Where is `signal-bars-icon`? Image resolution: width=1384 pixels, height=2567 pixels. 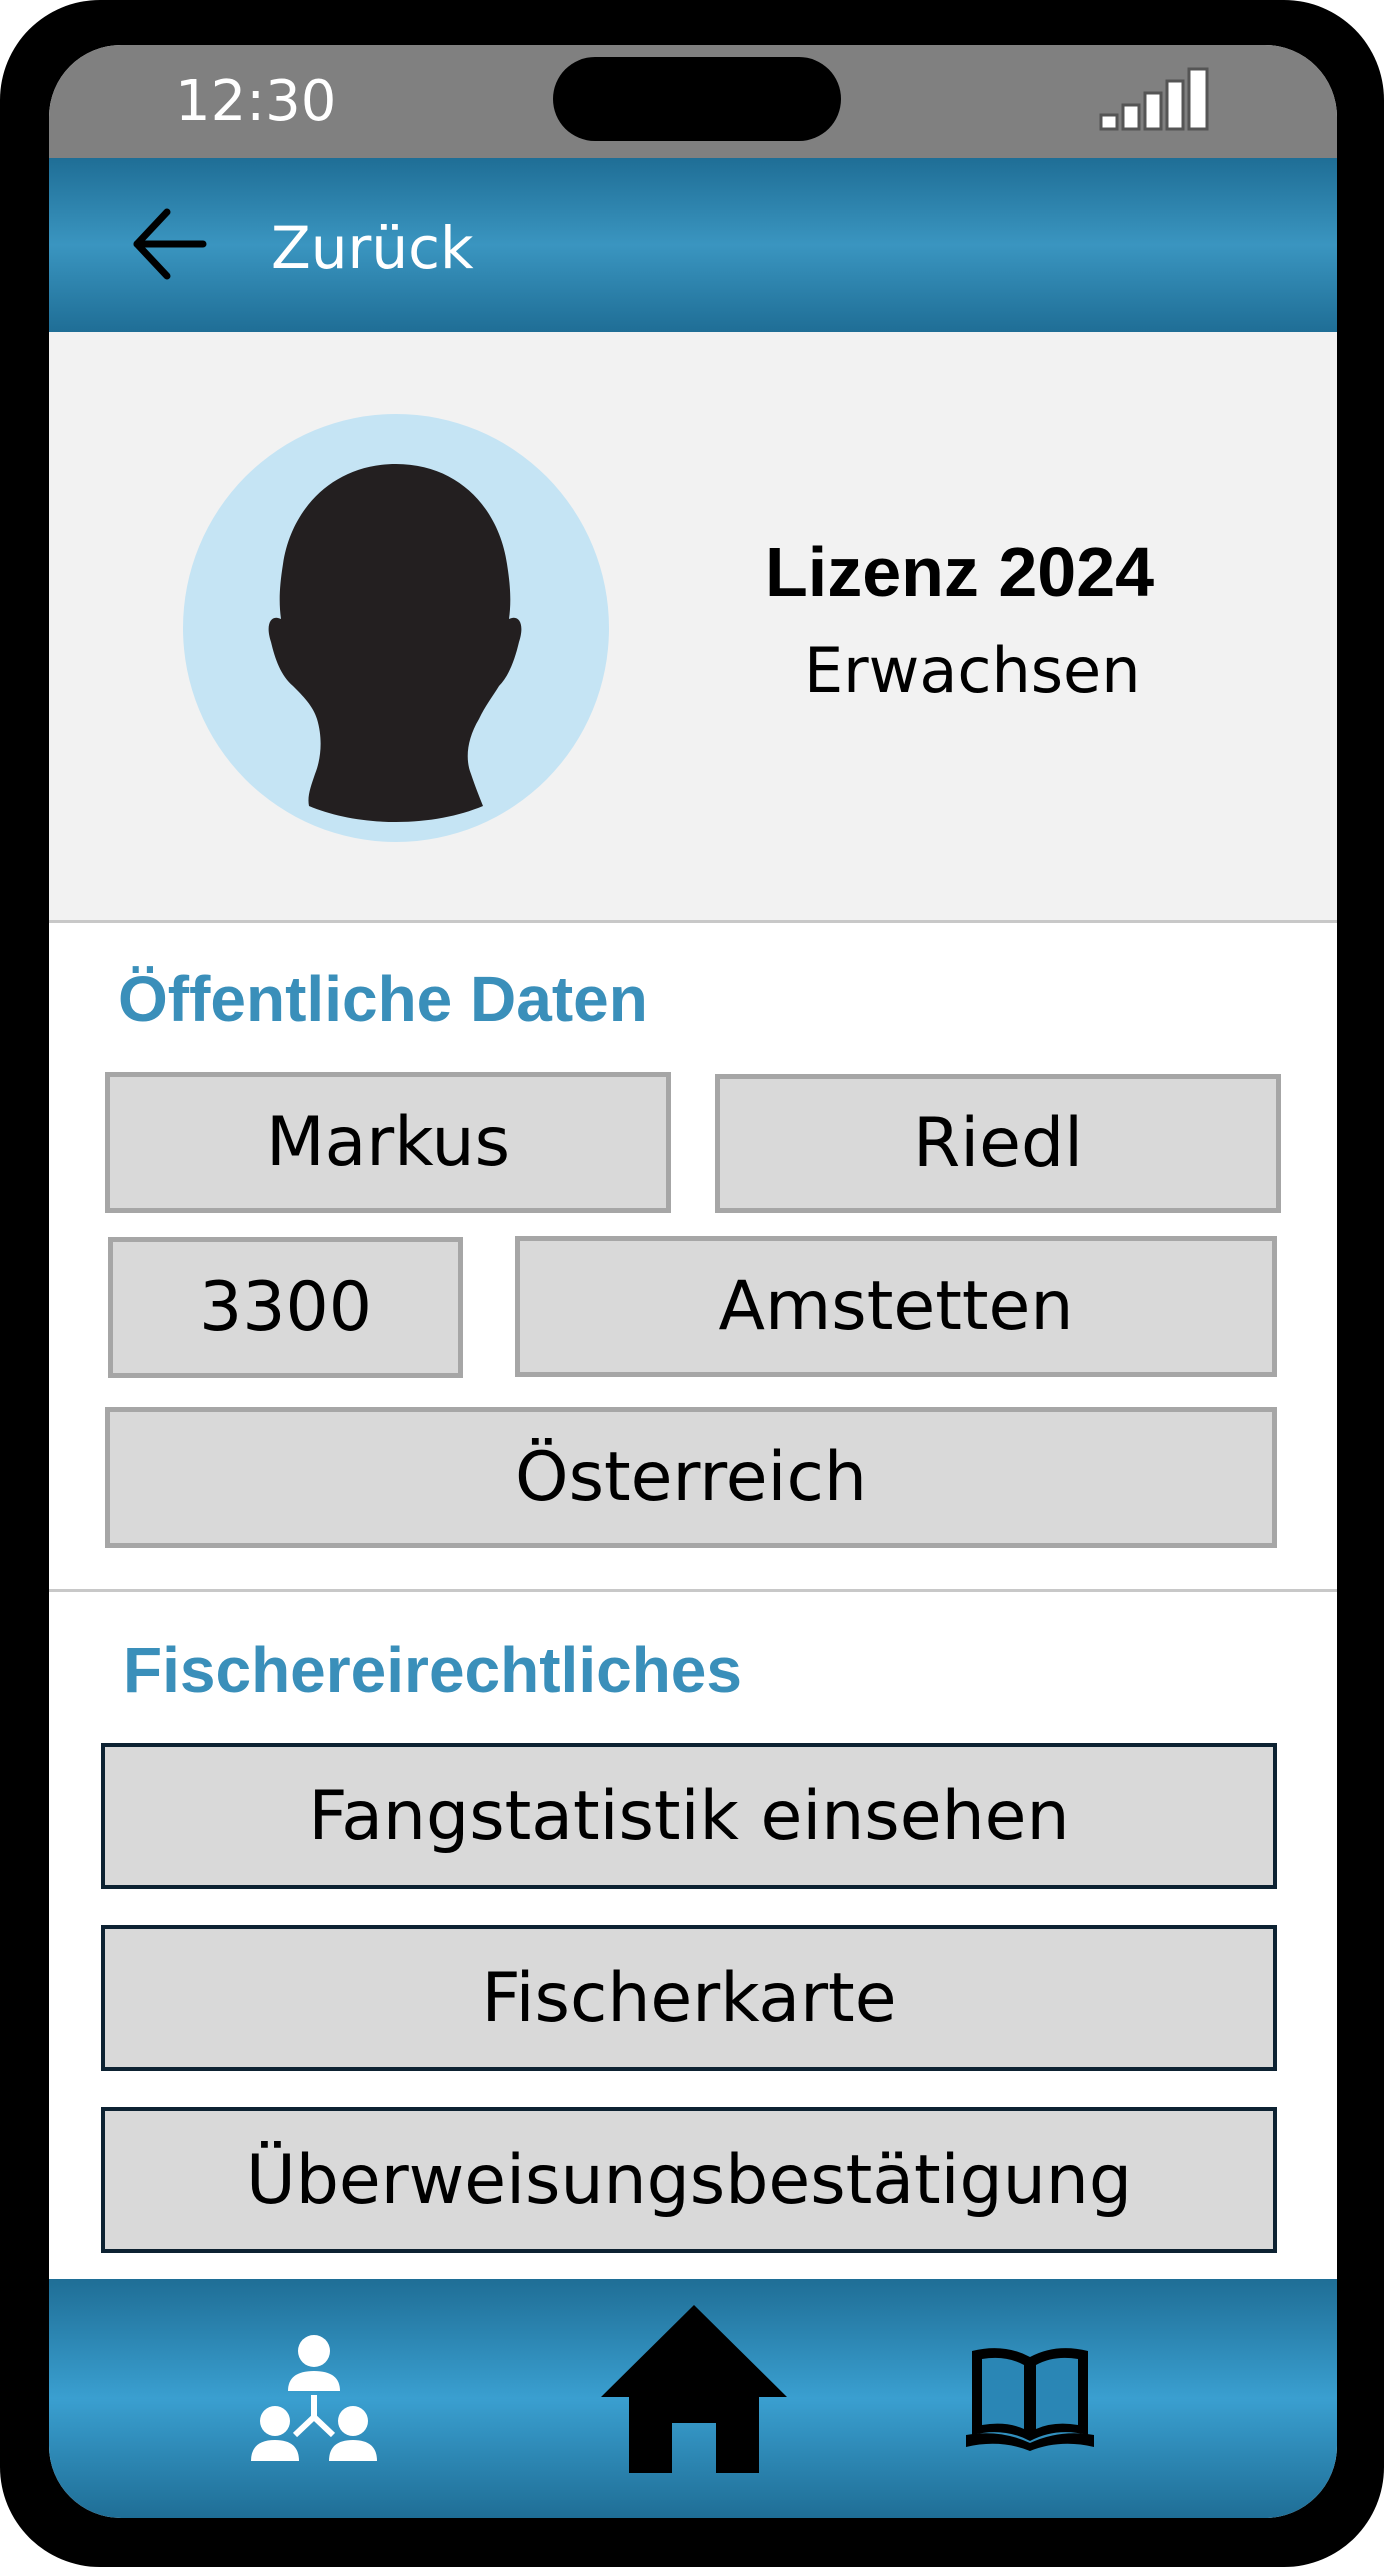 signal-bars-icon is located at coordinates (1154, 99).